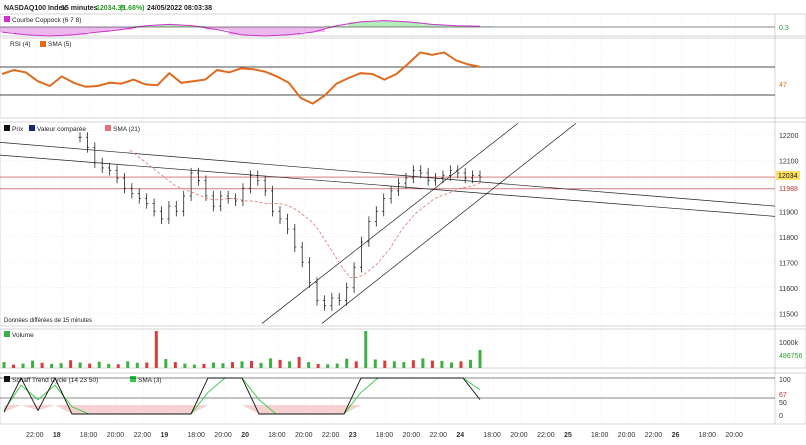 The width and height of the screenshot is (806, 445). What do you see at coordinates (133, 379) in the screenshot?
I see `schaff-sma-legend-swatch` at bounding box center [133, 379].